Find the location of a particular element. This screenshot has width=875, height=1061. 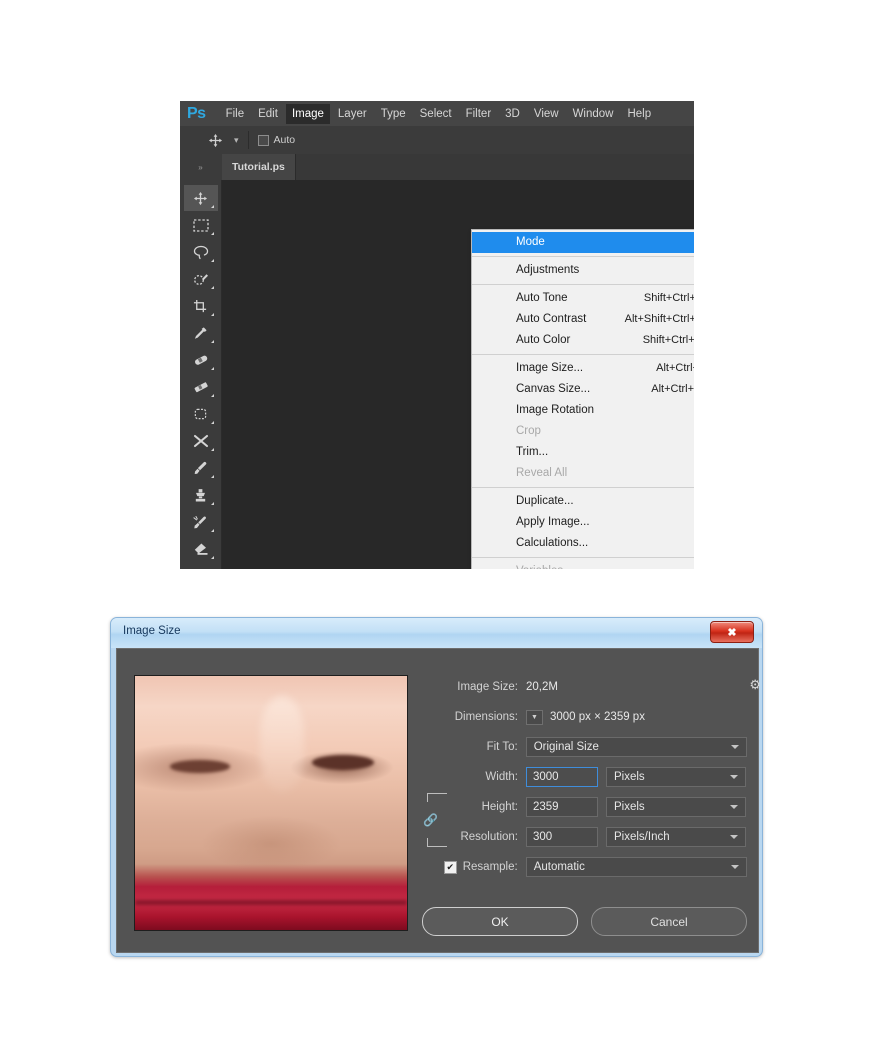

preview-photo is located at coordinates (271, 803).